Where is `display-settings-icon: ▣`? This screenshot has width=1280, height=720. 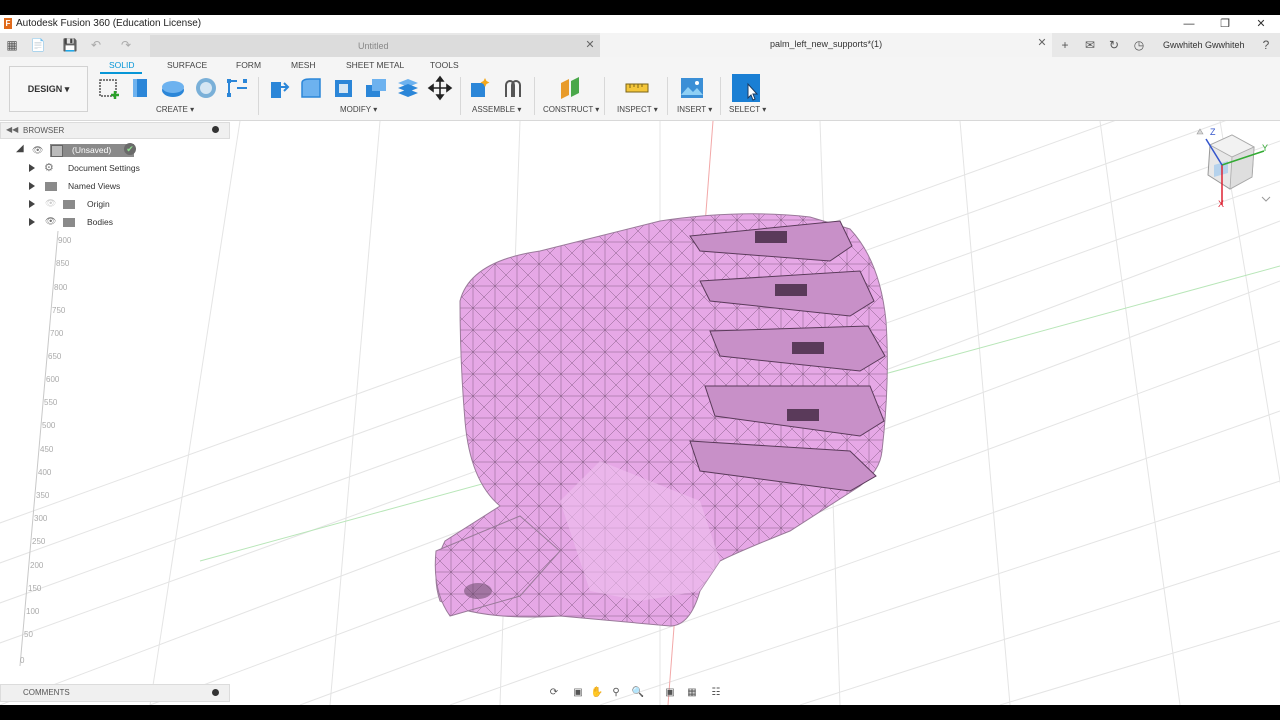 display-settings-icon: ▣ is located at coordinates (670, 693).